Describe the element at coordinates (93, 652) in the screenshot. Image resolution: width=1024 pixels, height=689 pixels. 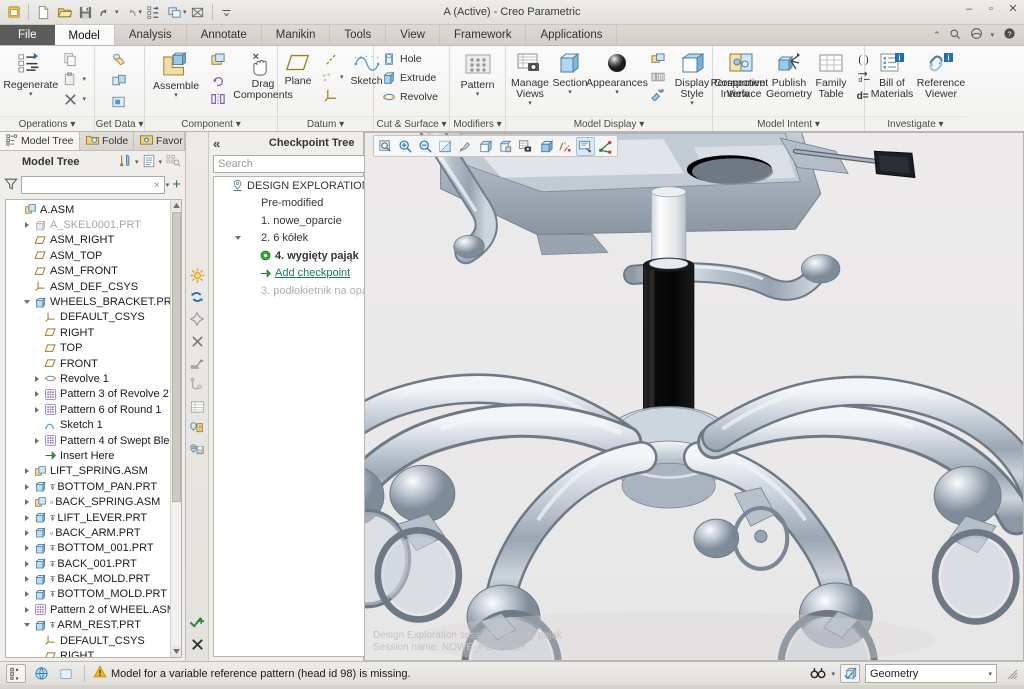
I see `tree-row: RIGHT` at that location.